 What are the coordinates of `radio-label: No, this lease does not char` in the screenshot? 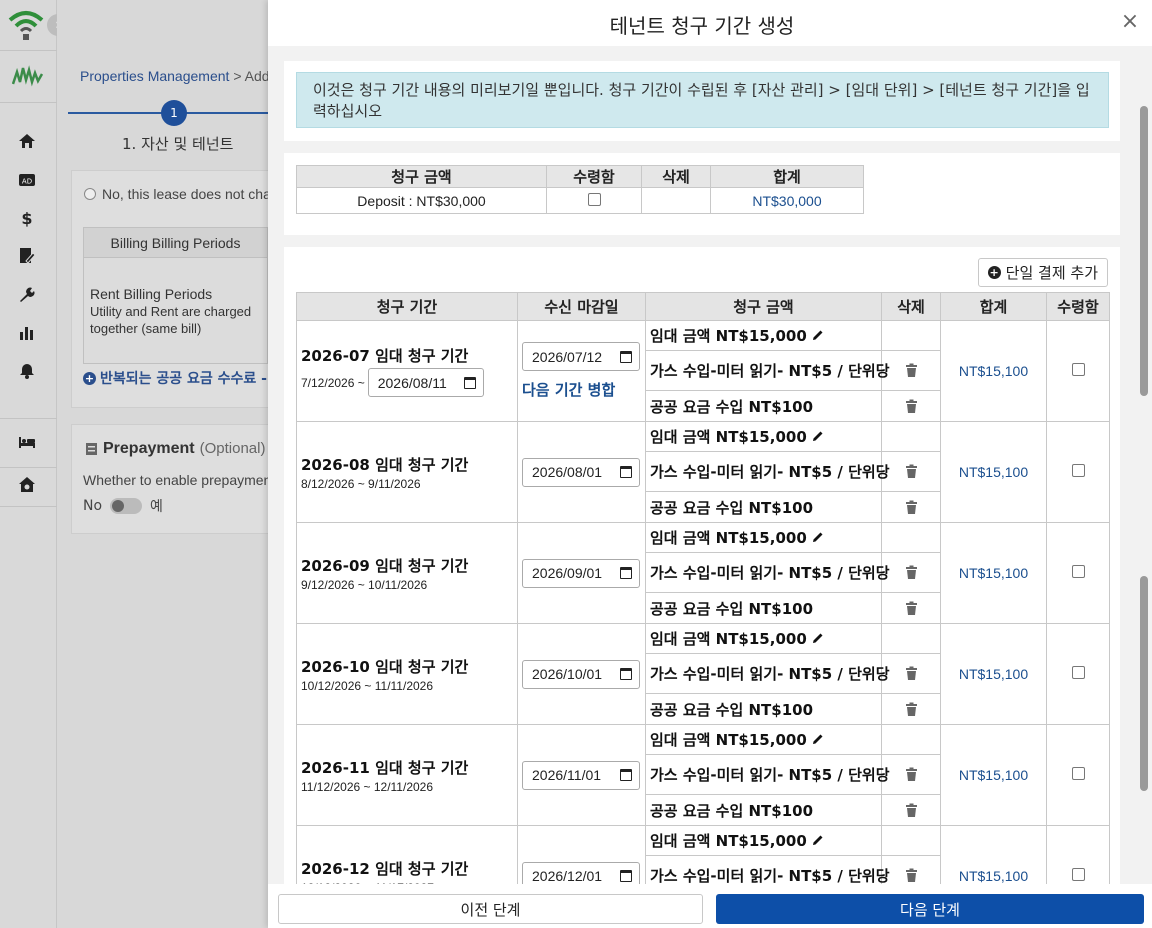 It's located at (189, 194).